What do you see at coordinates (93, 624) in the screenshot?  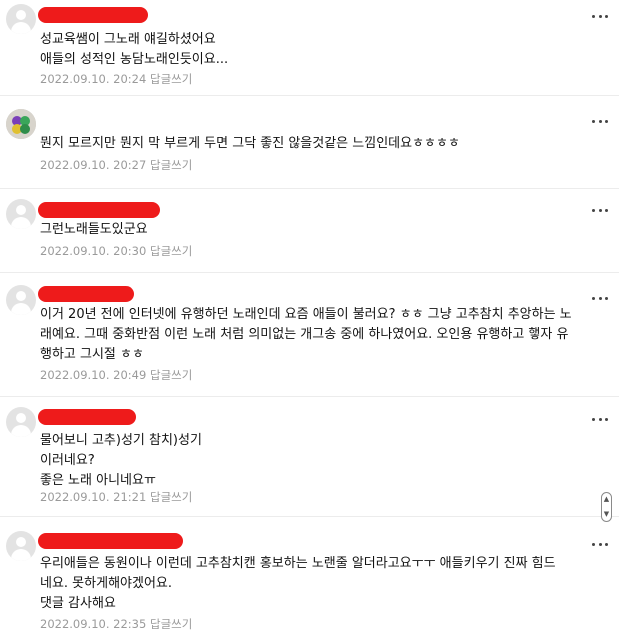 I see `comment-date: 2022.09.10. 22:35` at bounding box center [93, 624].